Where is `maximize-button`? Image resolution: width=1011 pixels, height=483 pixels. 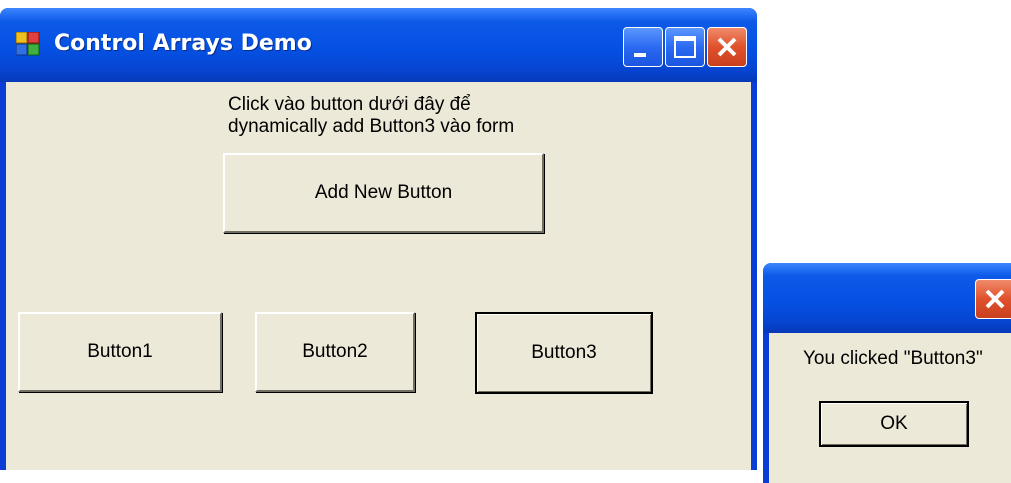 maximize-button is located at coordinates (685, 47).